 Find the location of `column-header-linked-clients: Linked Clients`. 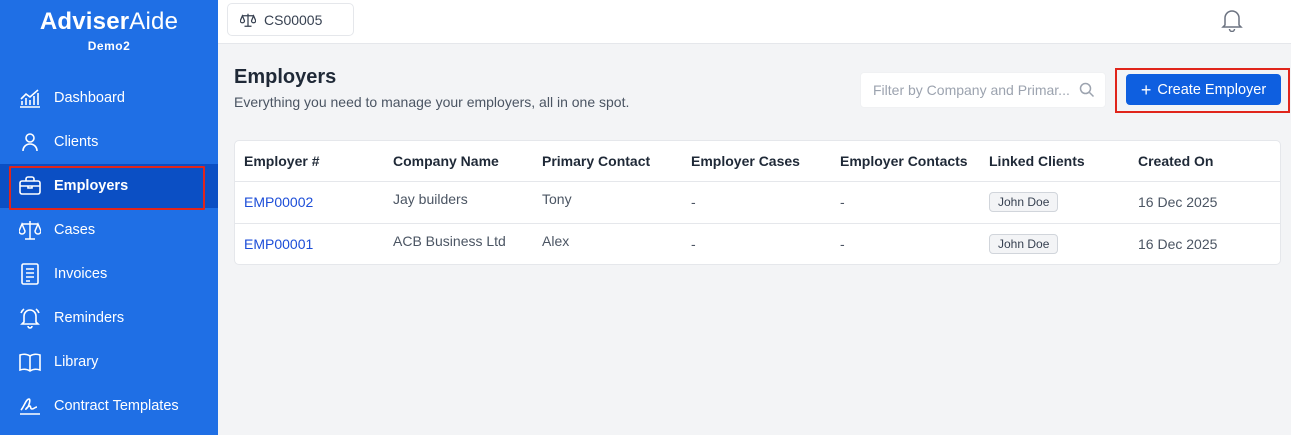

column-header-linked-clients: Linked Clients is located at coordinates (1054, 161).